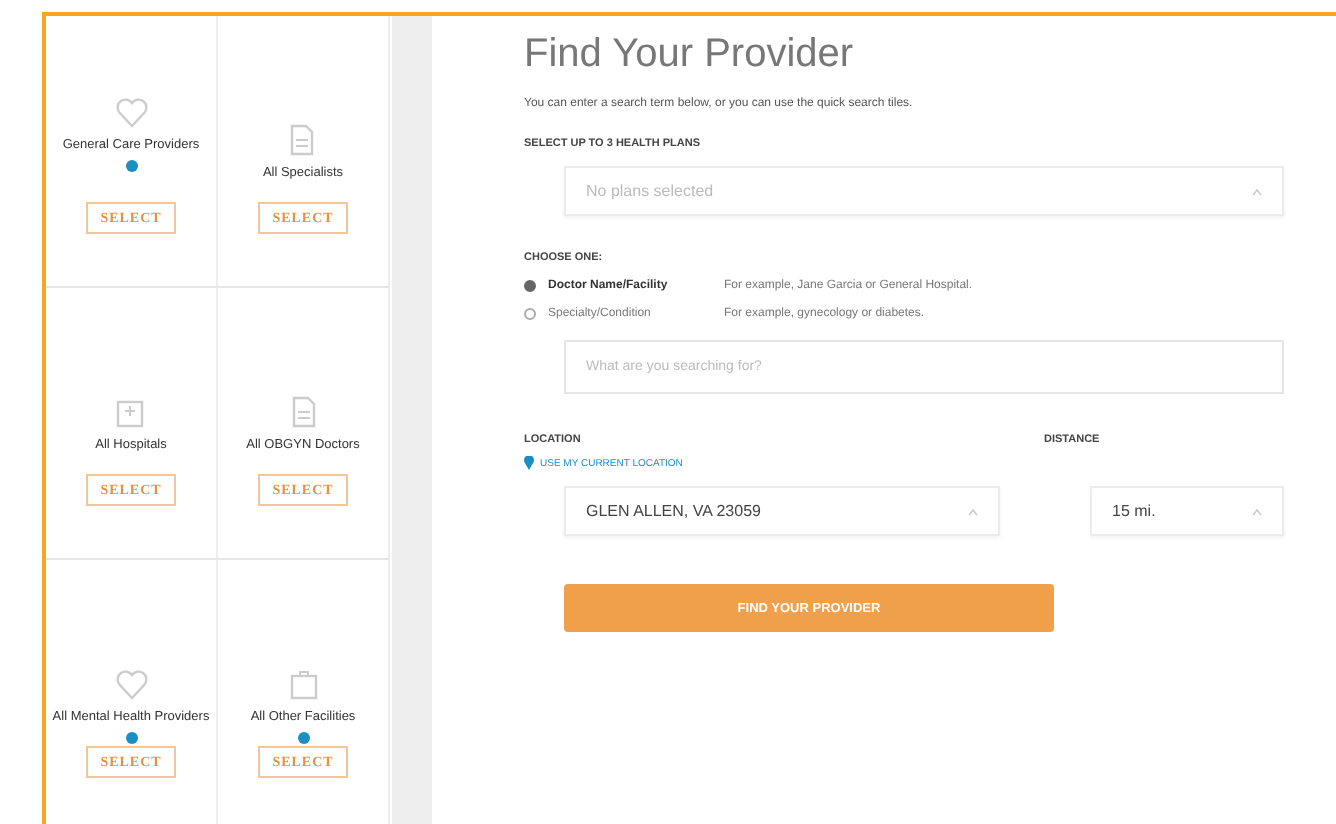 The width and height of the screenshot is (1336, 824). What do you see at coordinates (924, 191) in the screenshot?
I see `plans-dropdown: No plans selected` at bounding box center [924, 191].